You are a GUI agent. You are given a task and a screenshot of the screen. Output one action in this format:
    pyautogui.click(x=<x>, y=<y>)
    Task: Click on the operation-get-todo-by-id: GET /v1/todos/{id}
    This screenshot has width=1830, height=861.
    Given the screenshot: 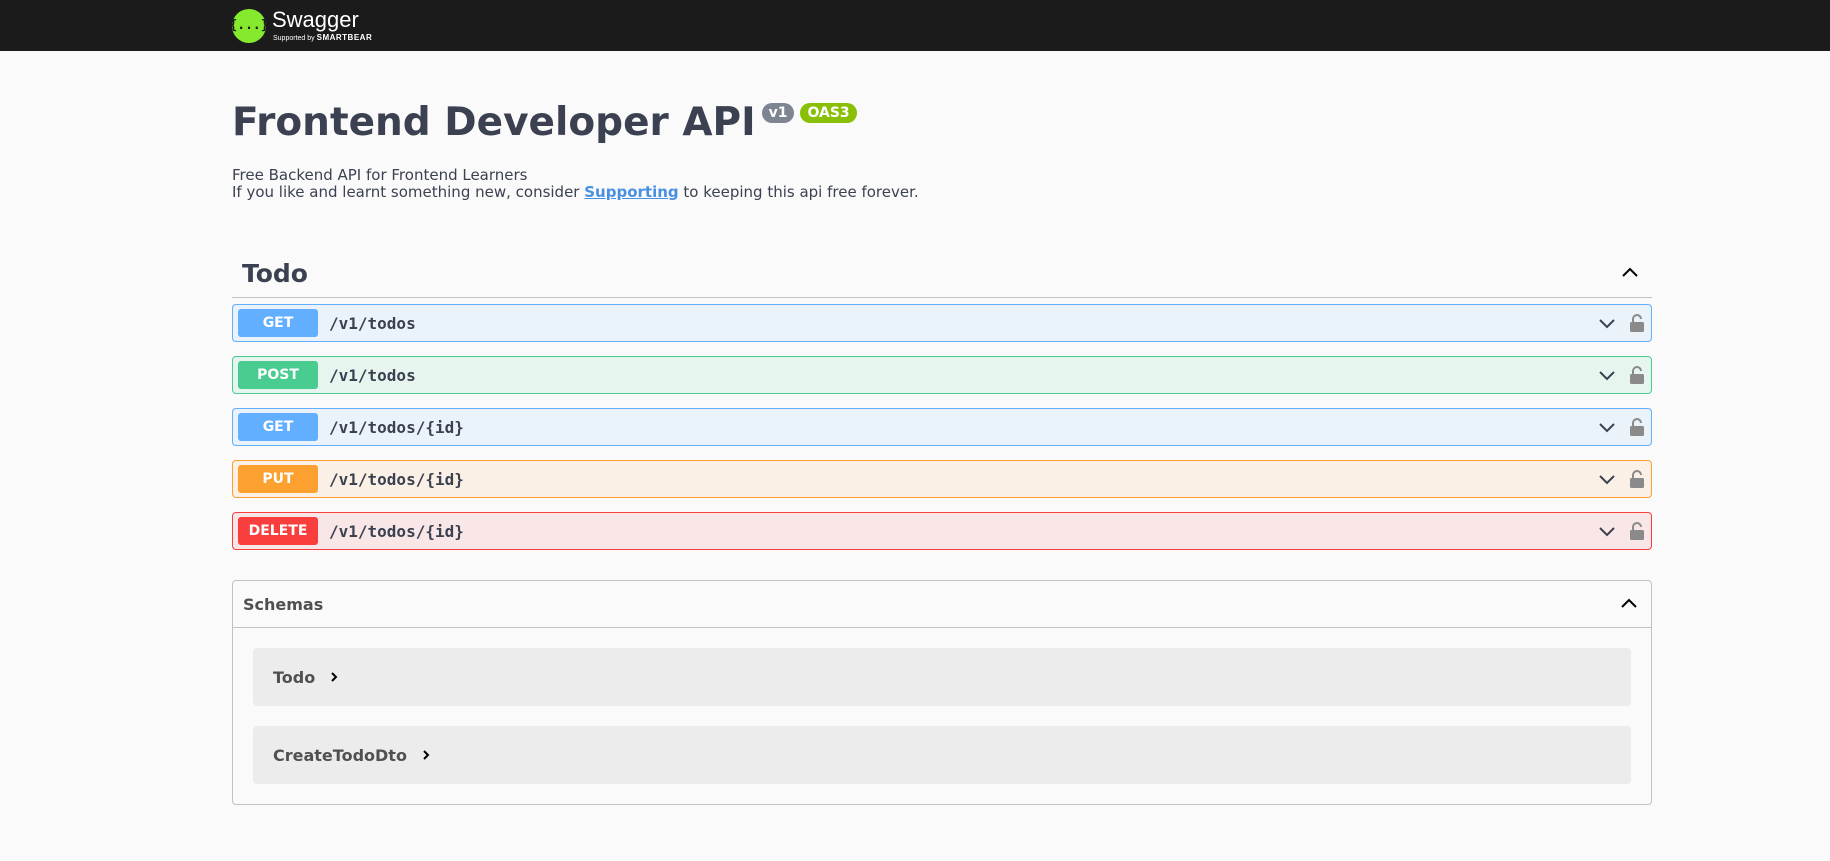 What is the action you would take?
    pyautogui.click(x=942, y=427)
    